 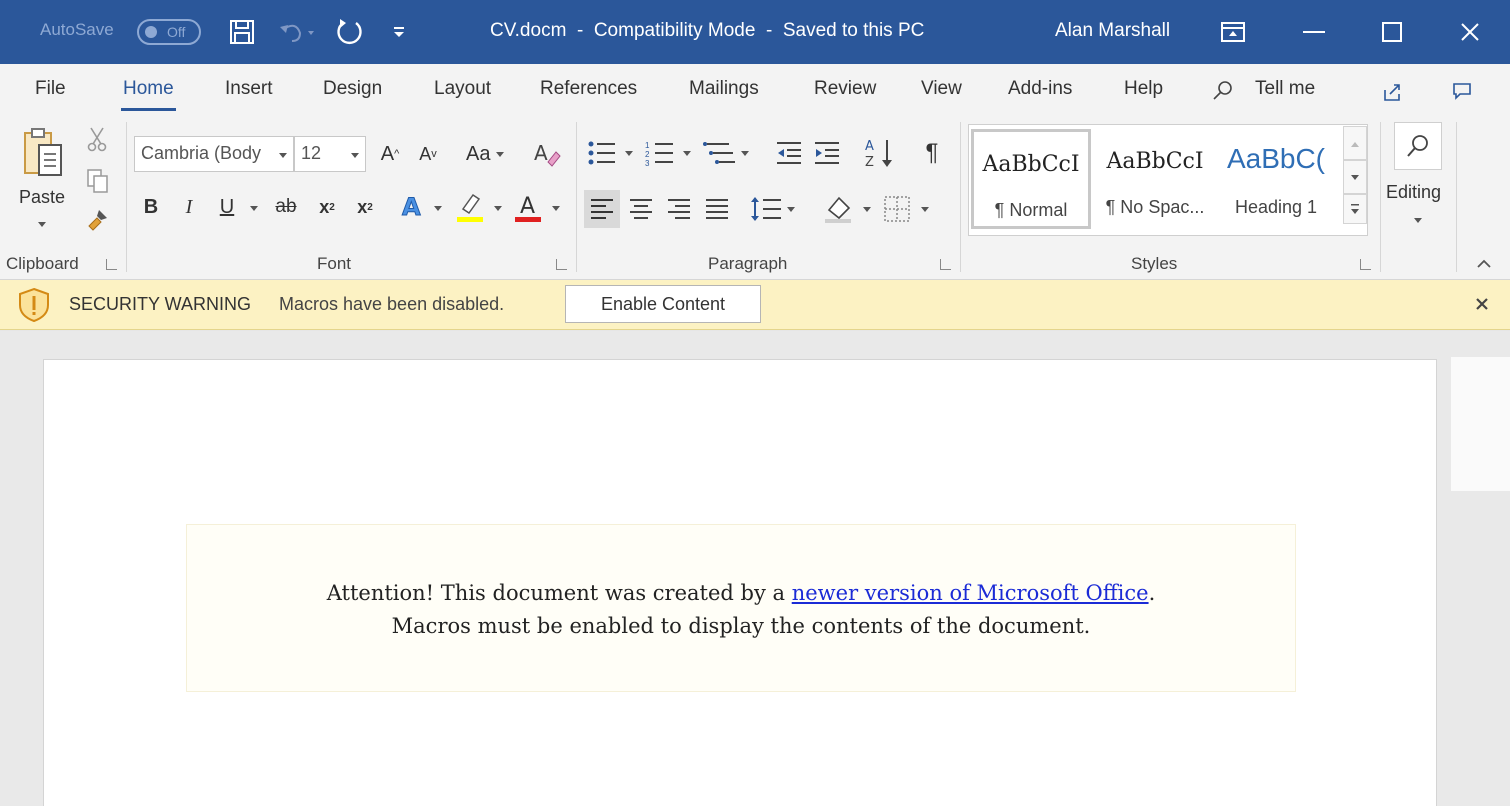 I want to click on paste-dropdown-icon, so click(x=42, y=224).